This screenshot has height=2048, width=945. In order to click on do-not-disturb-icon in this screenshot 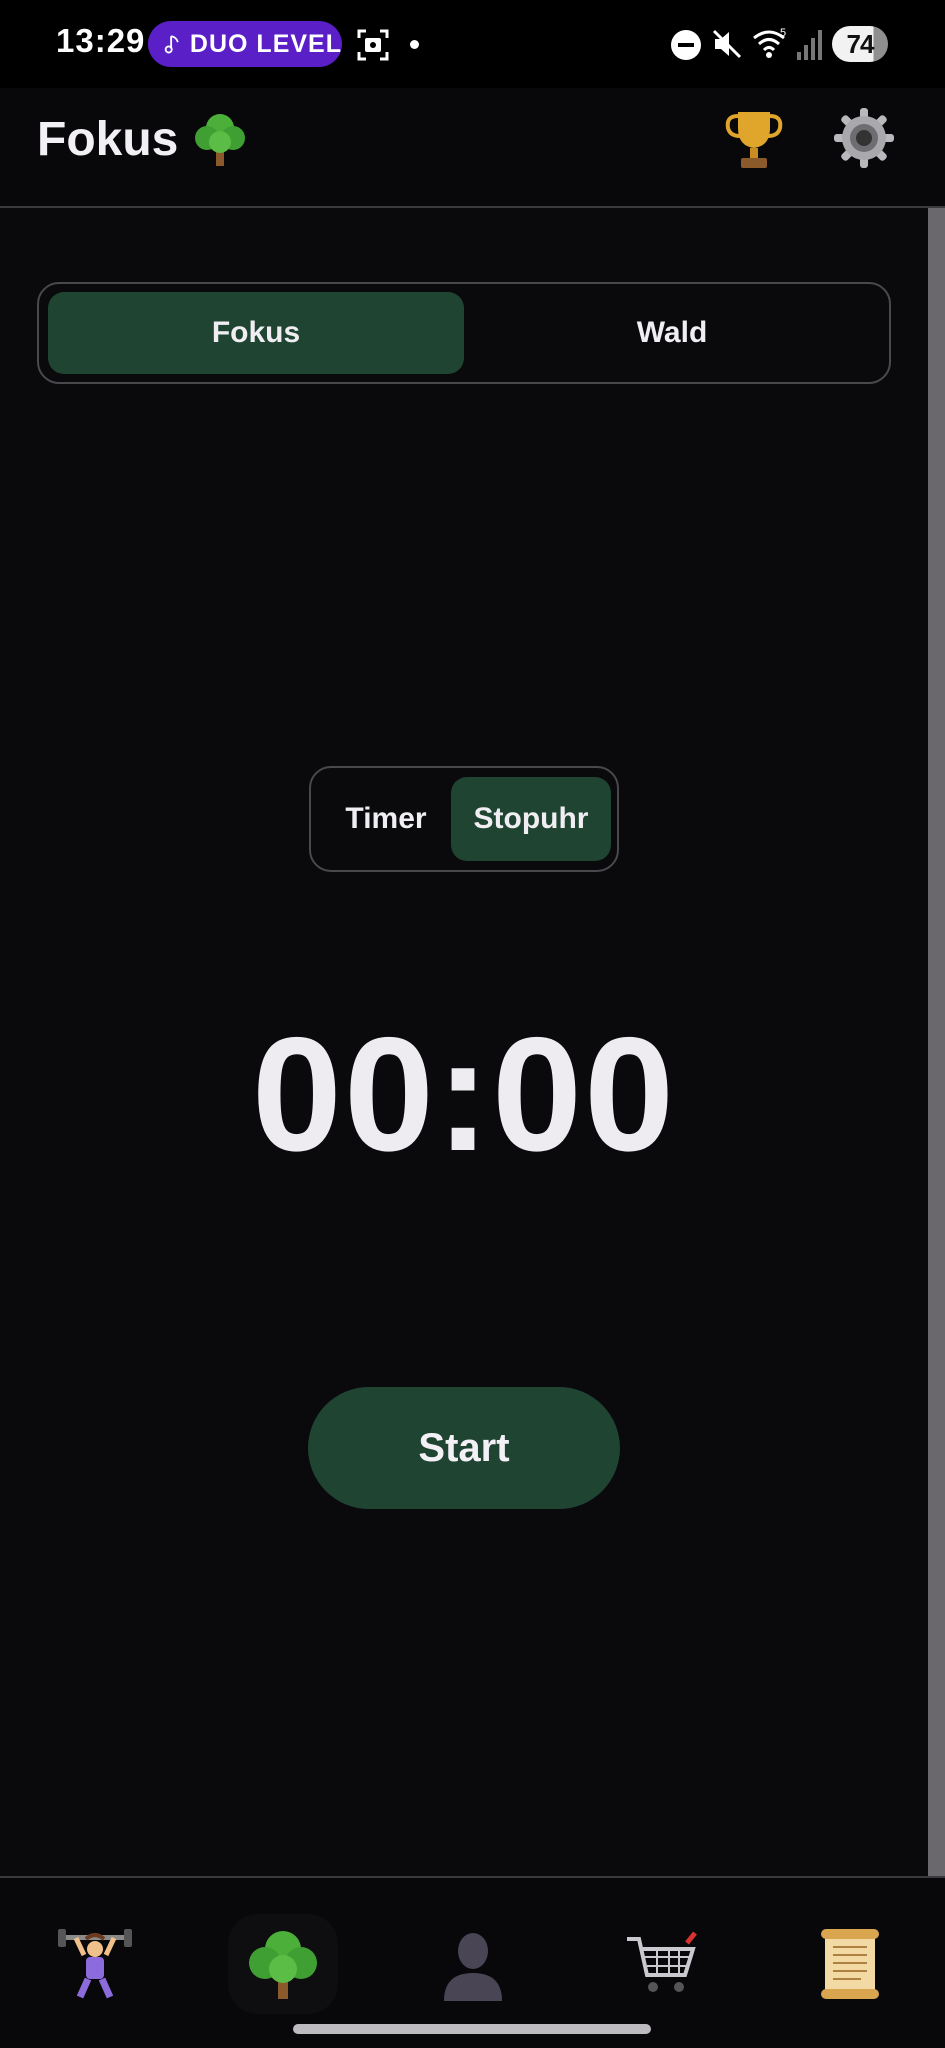, I will do `click(686, 45)`.